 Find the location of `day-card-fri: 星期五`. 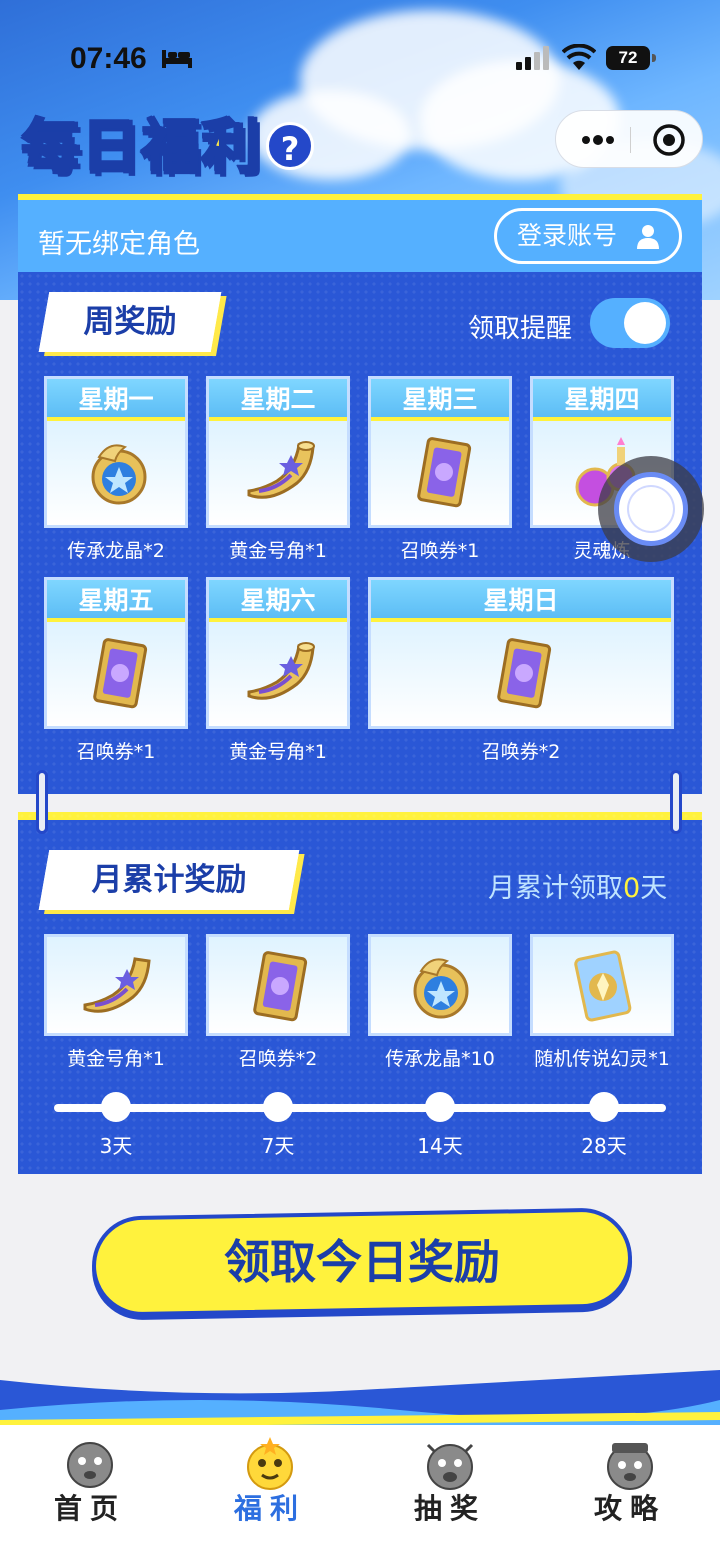

day-card-fri: 星期五 is located at coordinates (116, 653).